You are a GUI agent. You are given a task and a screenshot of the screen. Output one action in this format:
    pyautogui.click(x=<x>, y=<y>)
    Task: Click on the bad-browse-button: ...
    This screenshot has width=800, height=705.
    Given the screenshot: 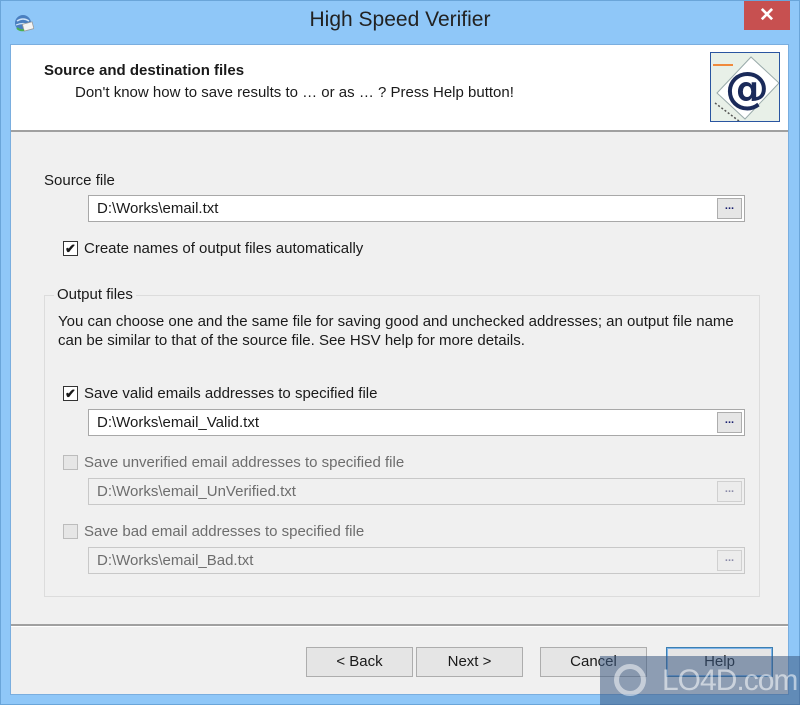 What is the action you would take?
    pyautogui.click(x=729, y=560)
    